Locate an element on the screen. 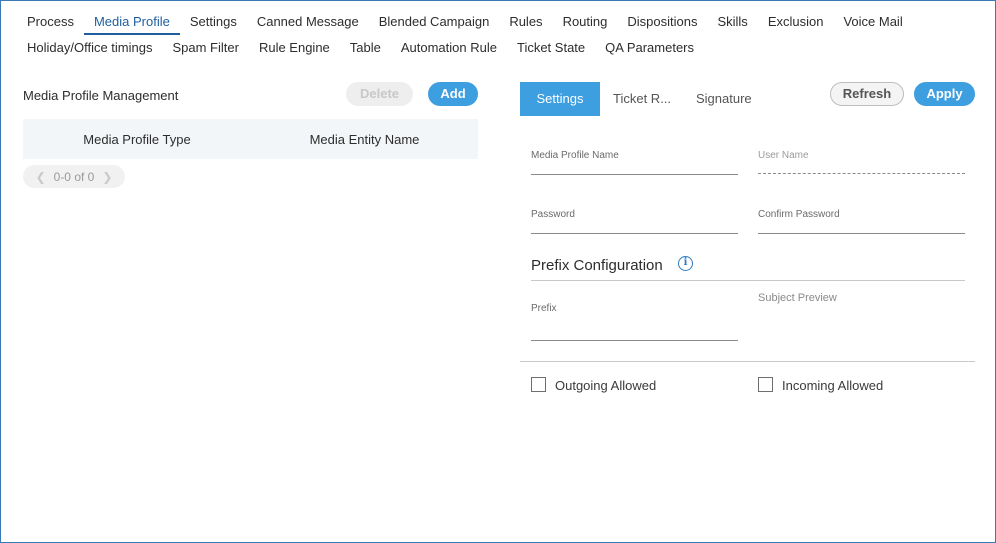 The width and height of the screenshot is (996, 543). nav-tab-automation-rule: Automation Rule is located at coordinates (449, 48).